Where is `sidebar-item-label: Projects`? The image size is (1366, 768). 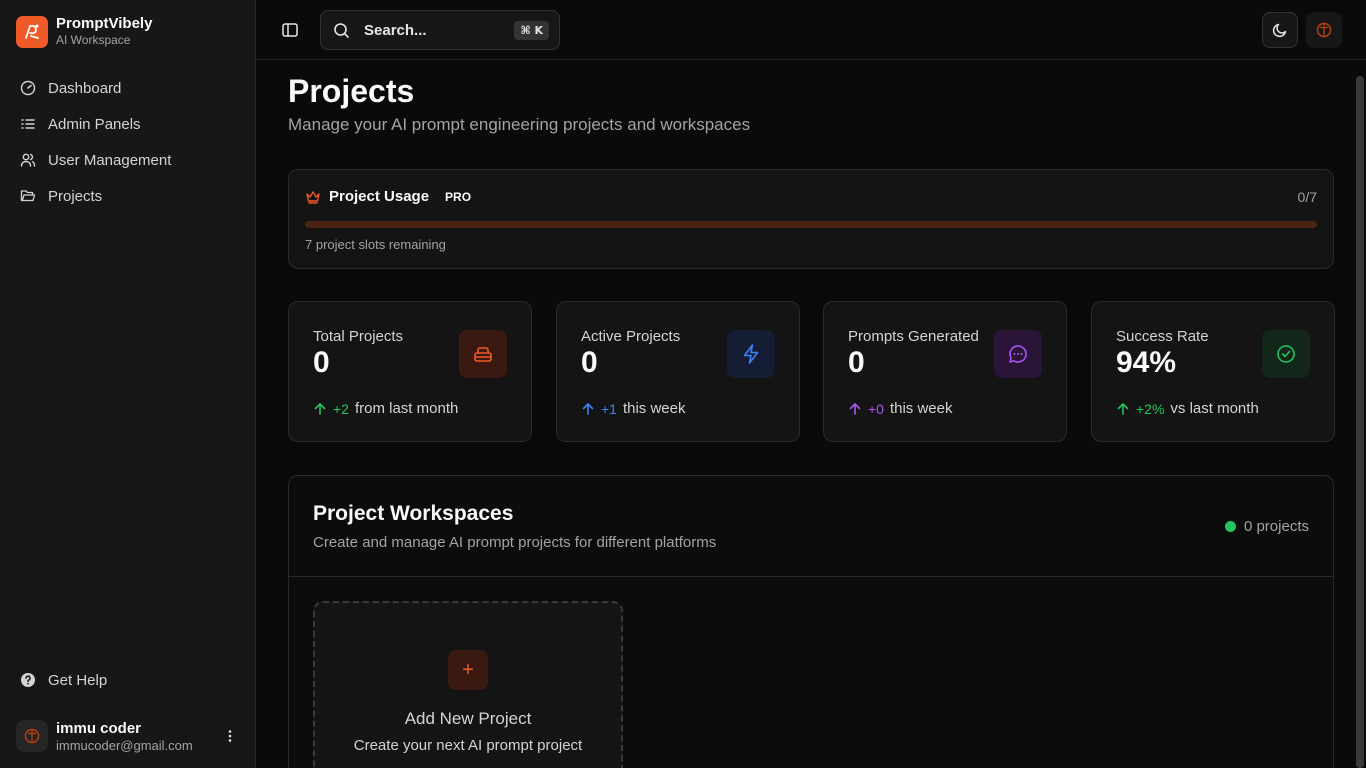
sidebar-item-label: Projects is located at coordinates (75, 196).